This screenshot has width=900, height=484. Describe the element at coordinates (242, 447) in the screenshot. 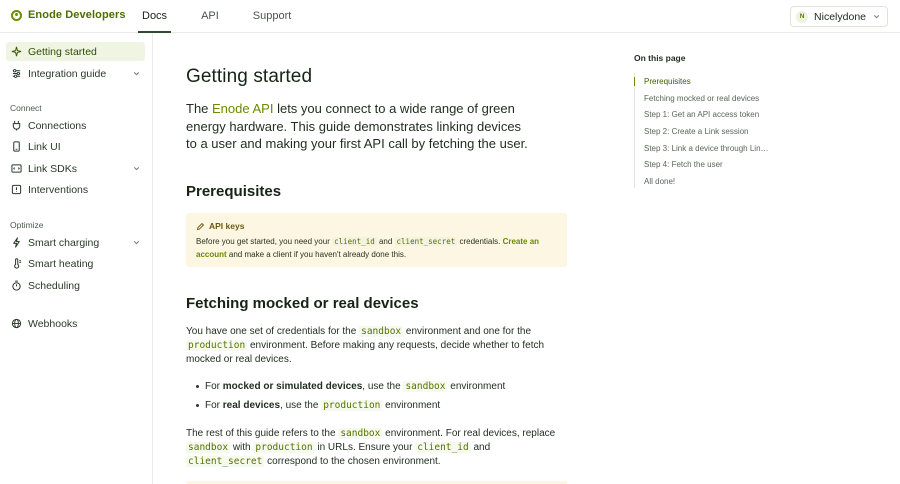

I see `para-text: with` at that location.